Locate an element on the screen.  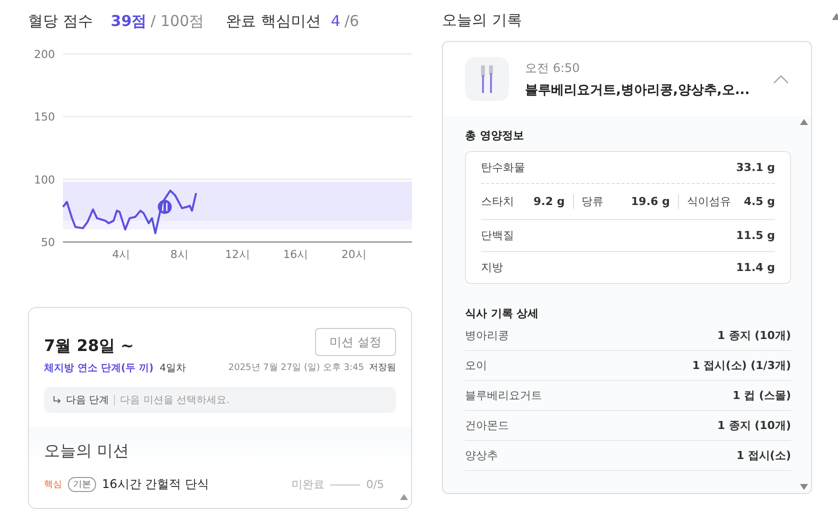
missions-total: /6 is located at coordinates (352, 21).